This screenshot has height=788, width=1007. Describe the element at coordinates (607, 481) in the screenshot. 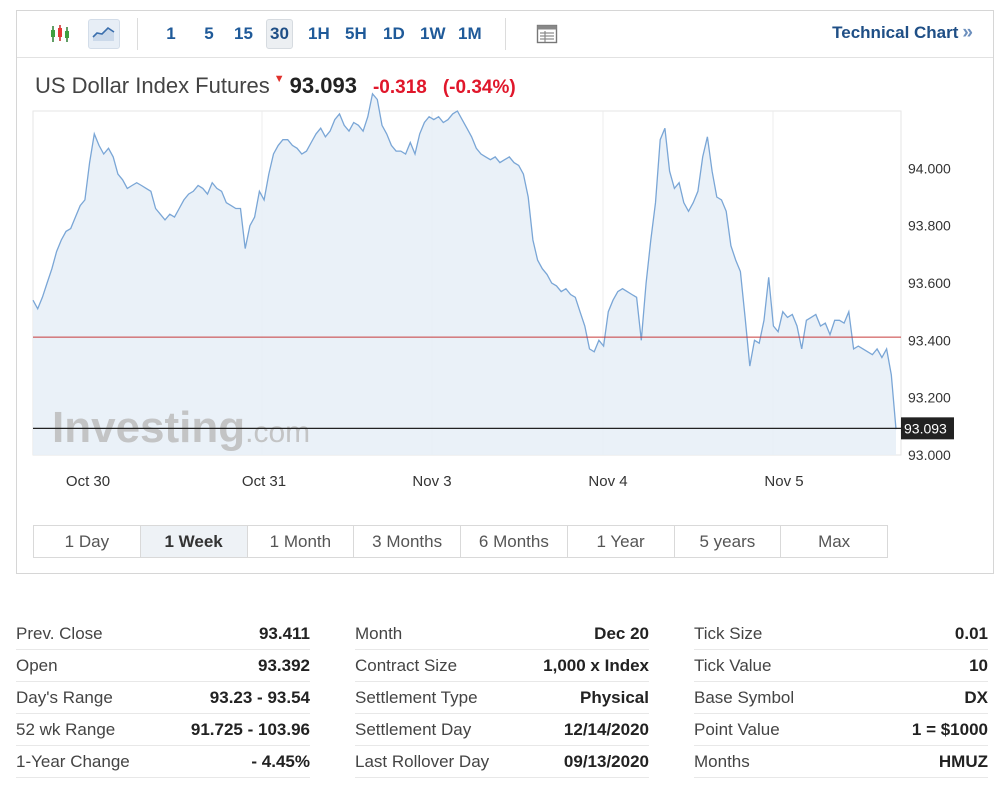

I see `x-tick-label: Nov 4` at that location.